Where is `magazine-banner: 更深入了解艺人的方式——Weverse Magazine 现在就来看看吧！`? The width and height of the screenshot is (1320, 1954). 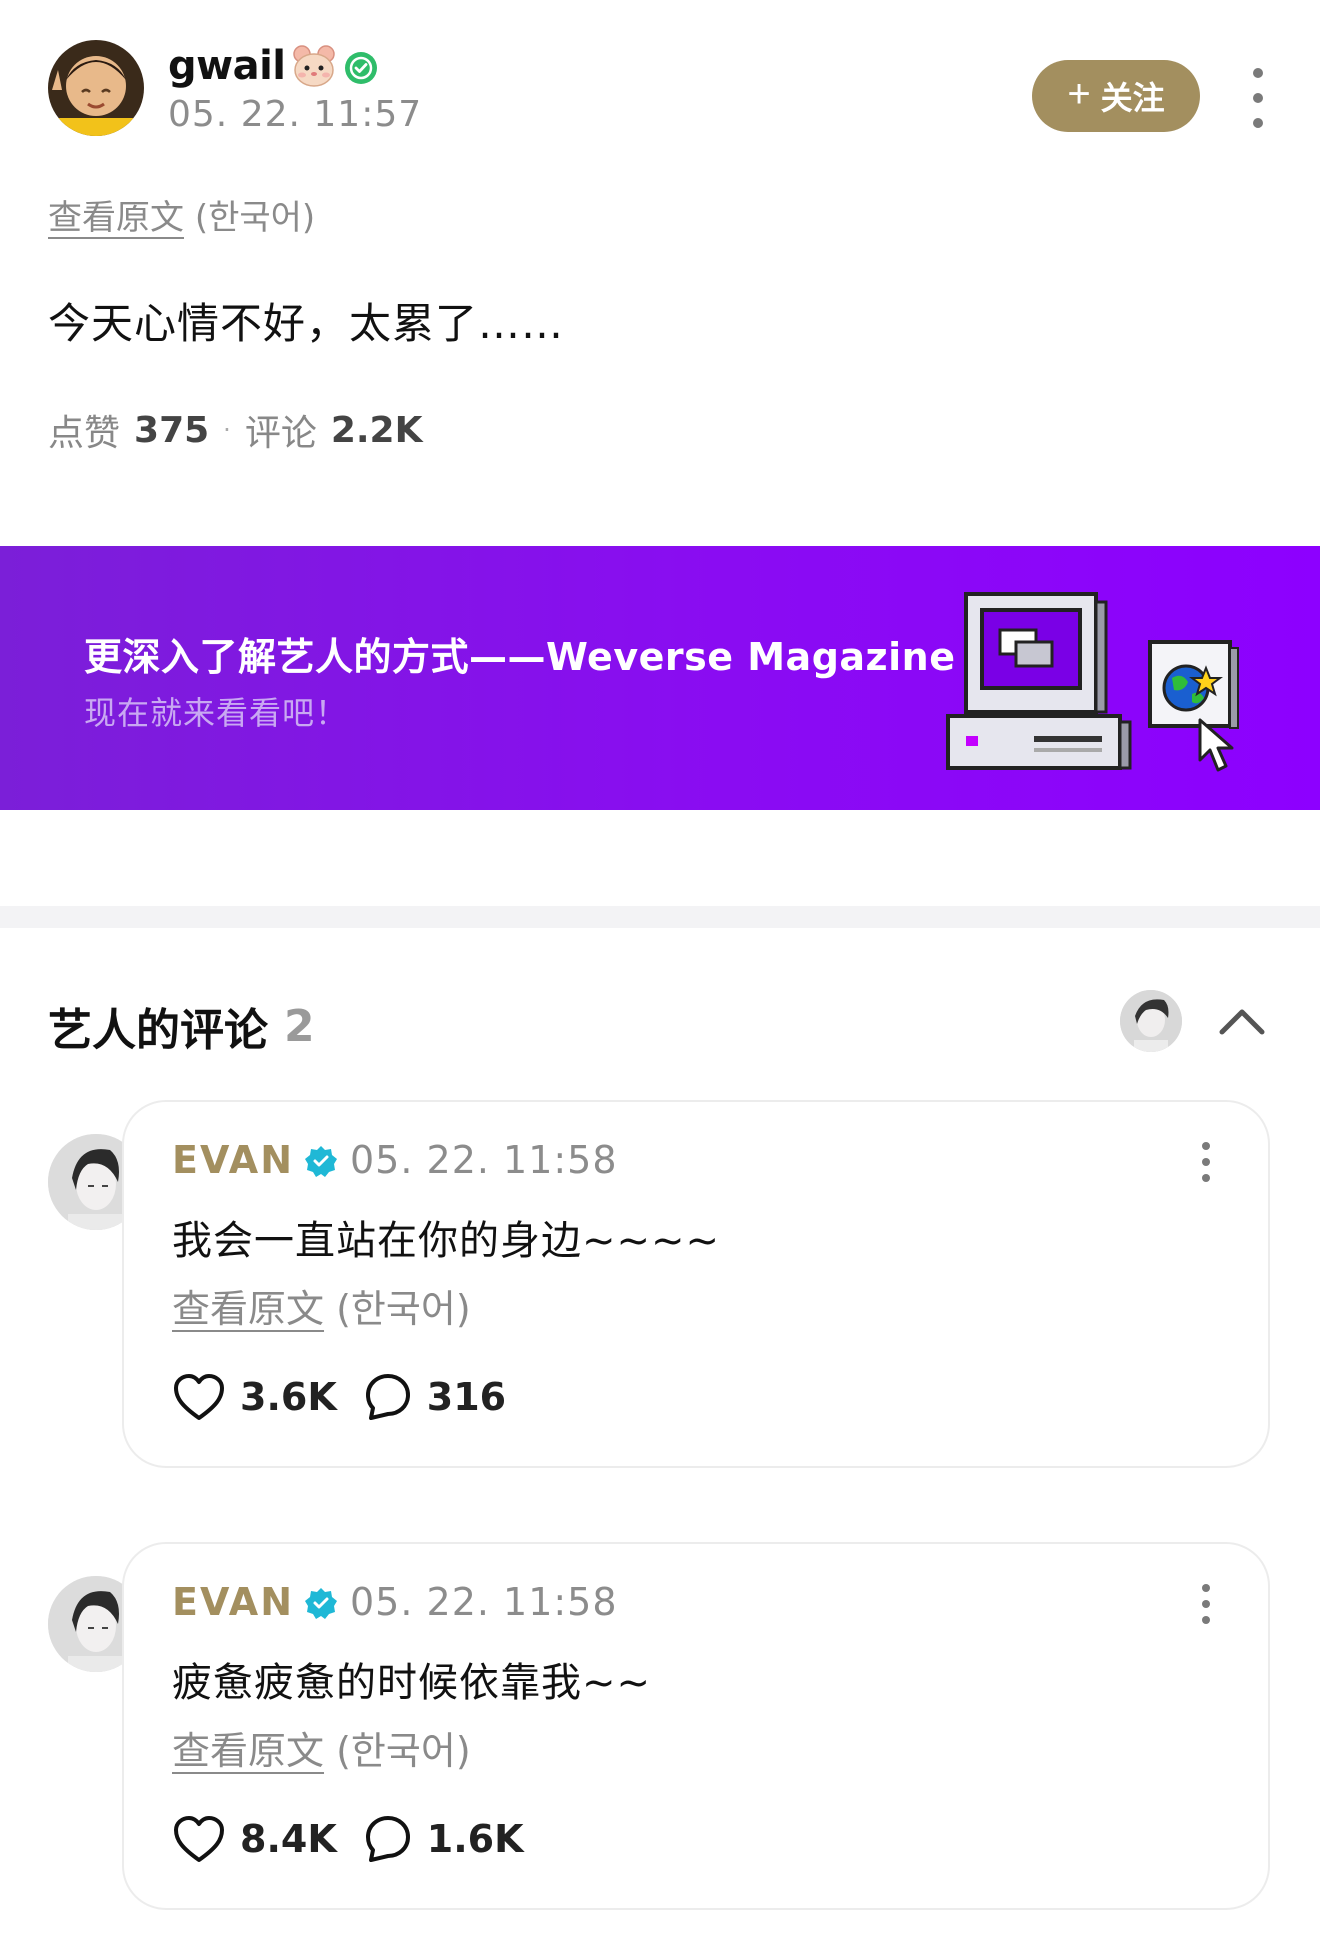
magazine-banner: 更深入了解艺人的方式——Weverse Magazine 现在就来看看吧！ is located at coordinates (660, 678).